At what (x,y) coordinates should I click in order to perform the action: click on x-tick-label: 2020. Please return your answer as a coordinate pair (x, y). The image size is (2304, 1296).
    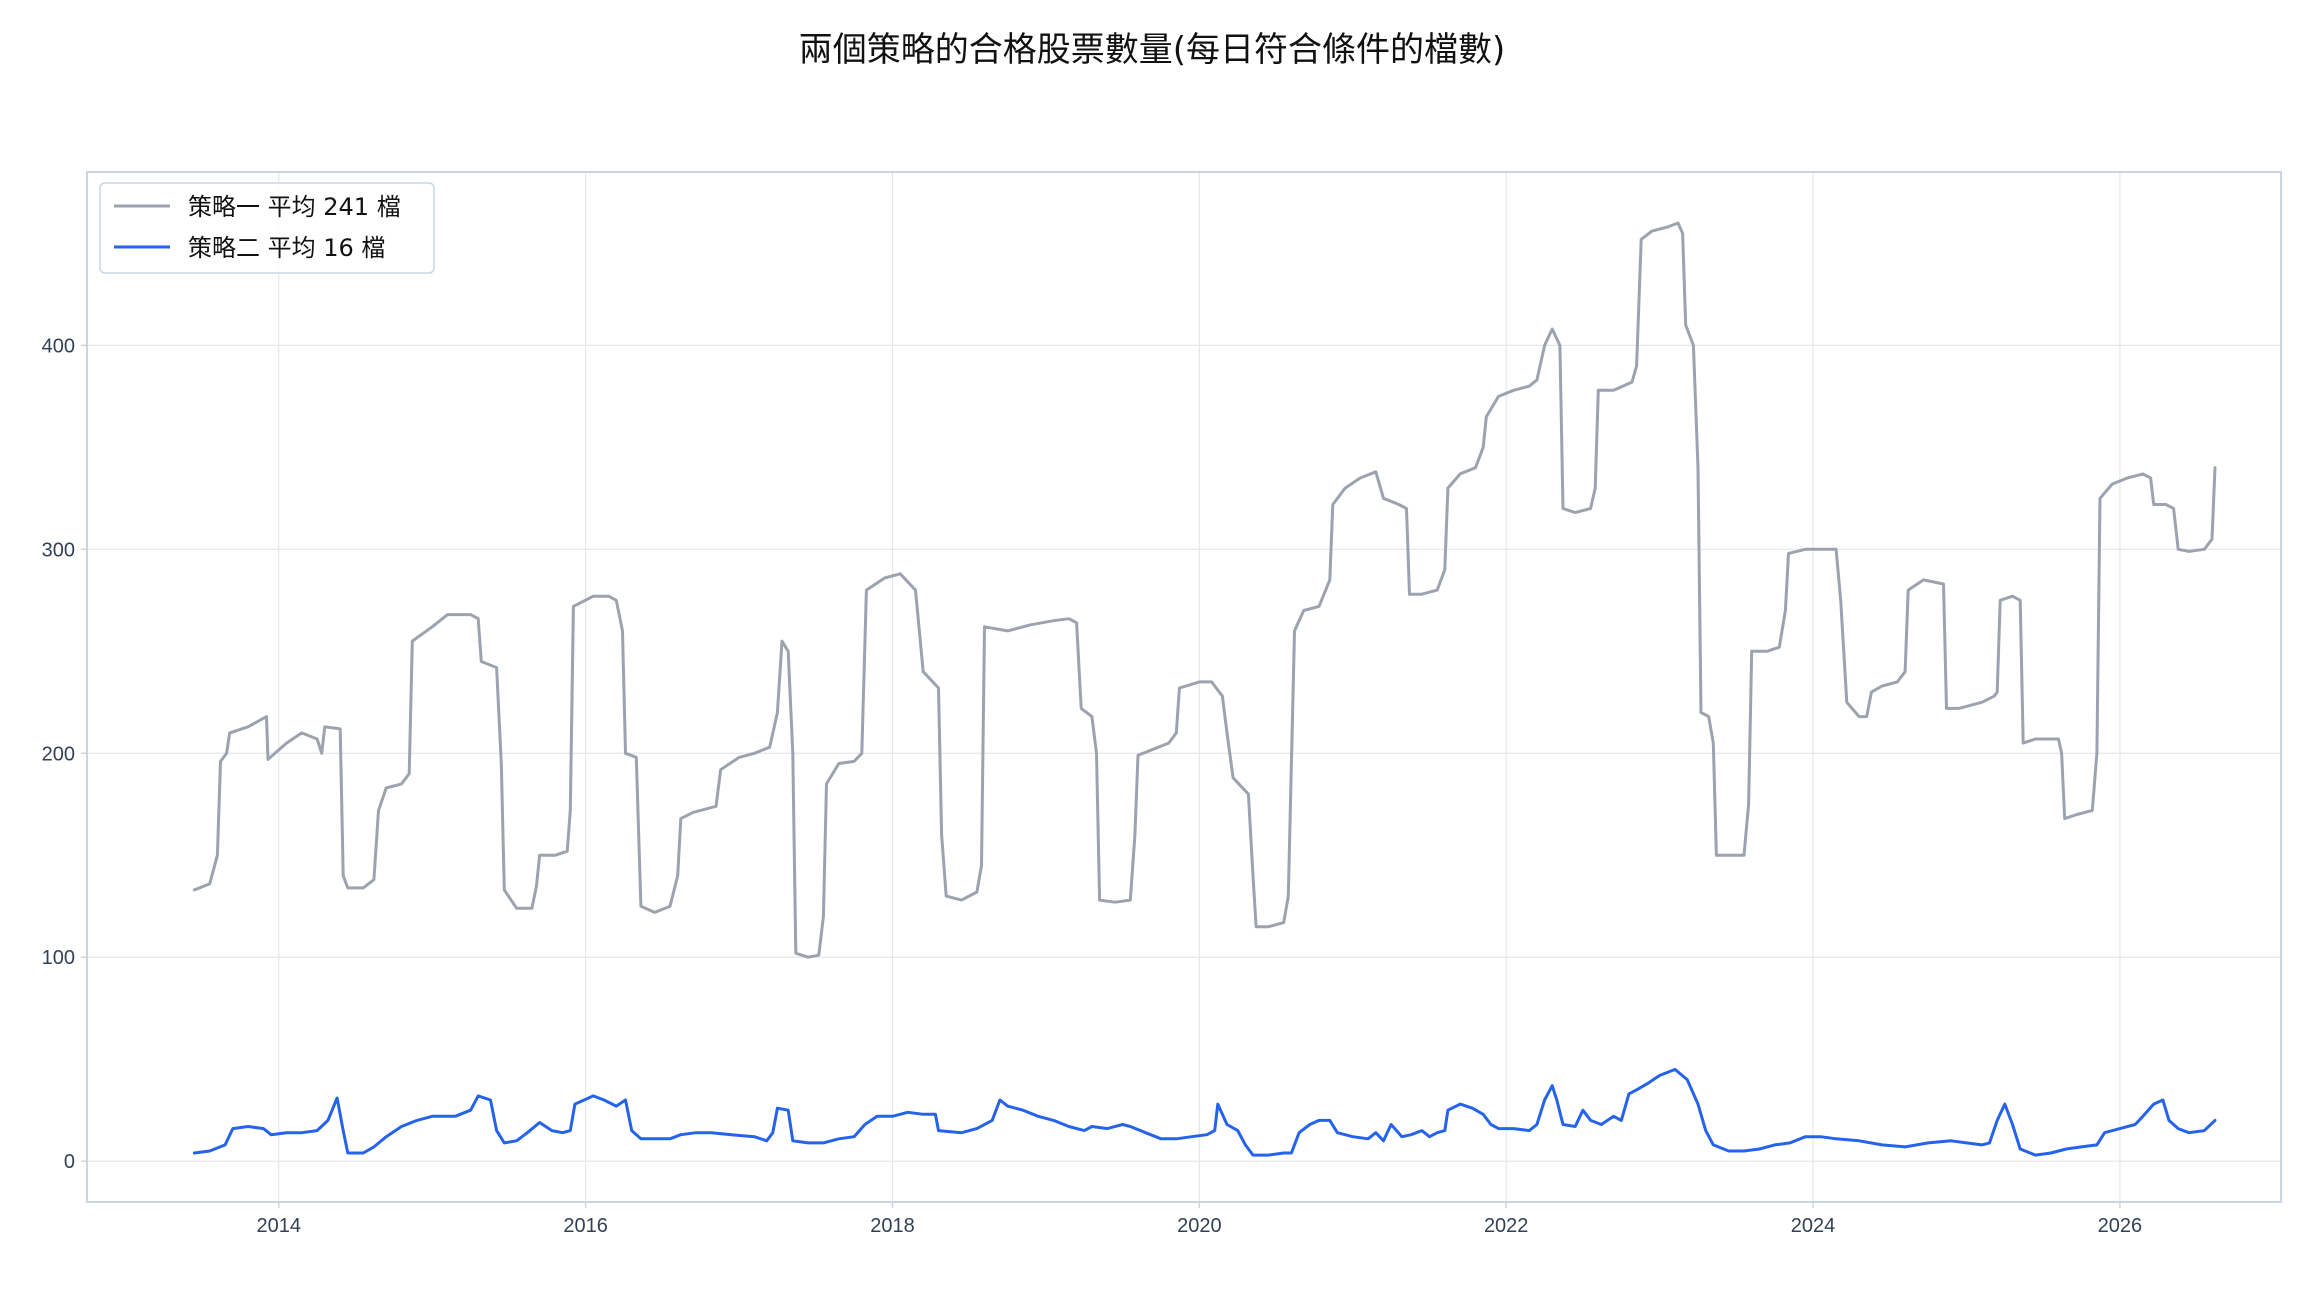
    Looking at the image, I should click on (1199, 1226).